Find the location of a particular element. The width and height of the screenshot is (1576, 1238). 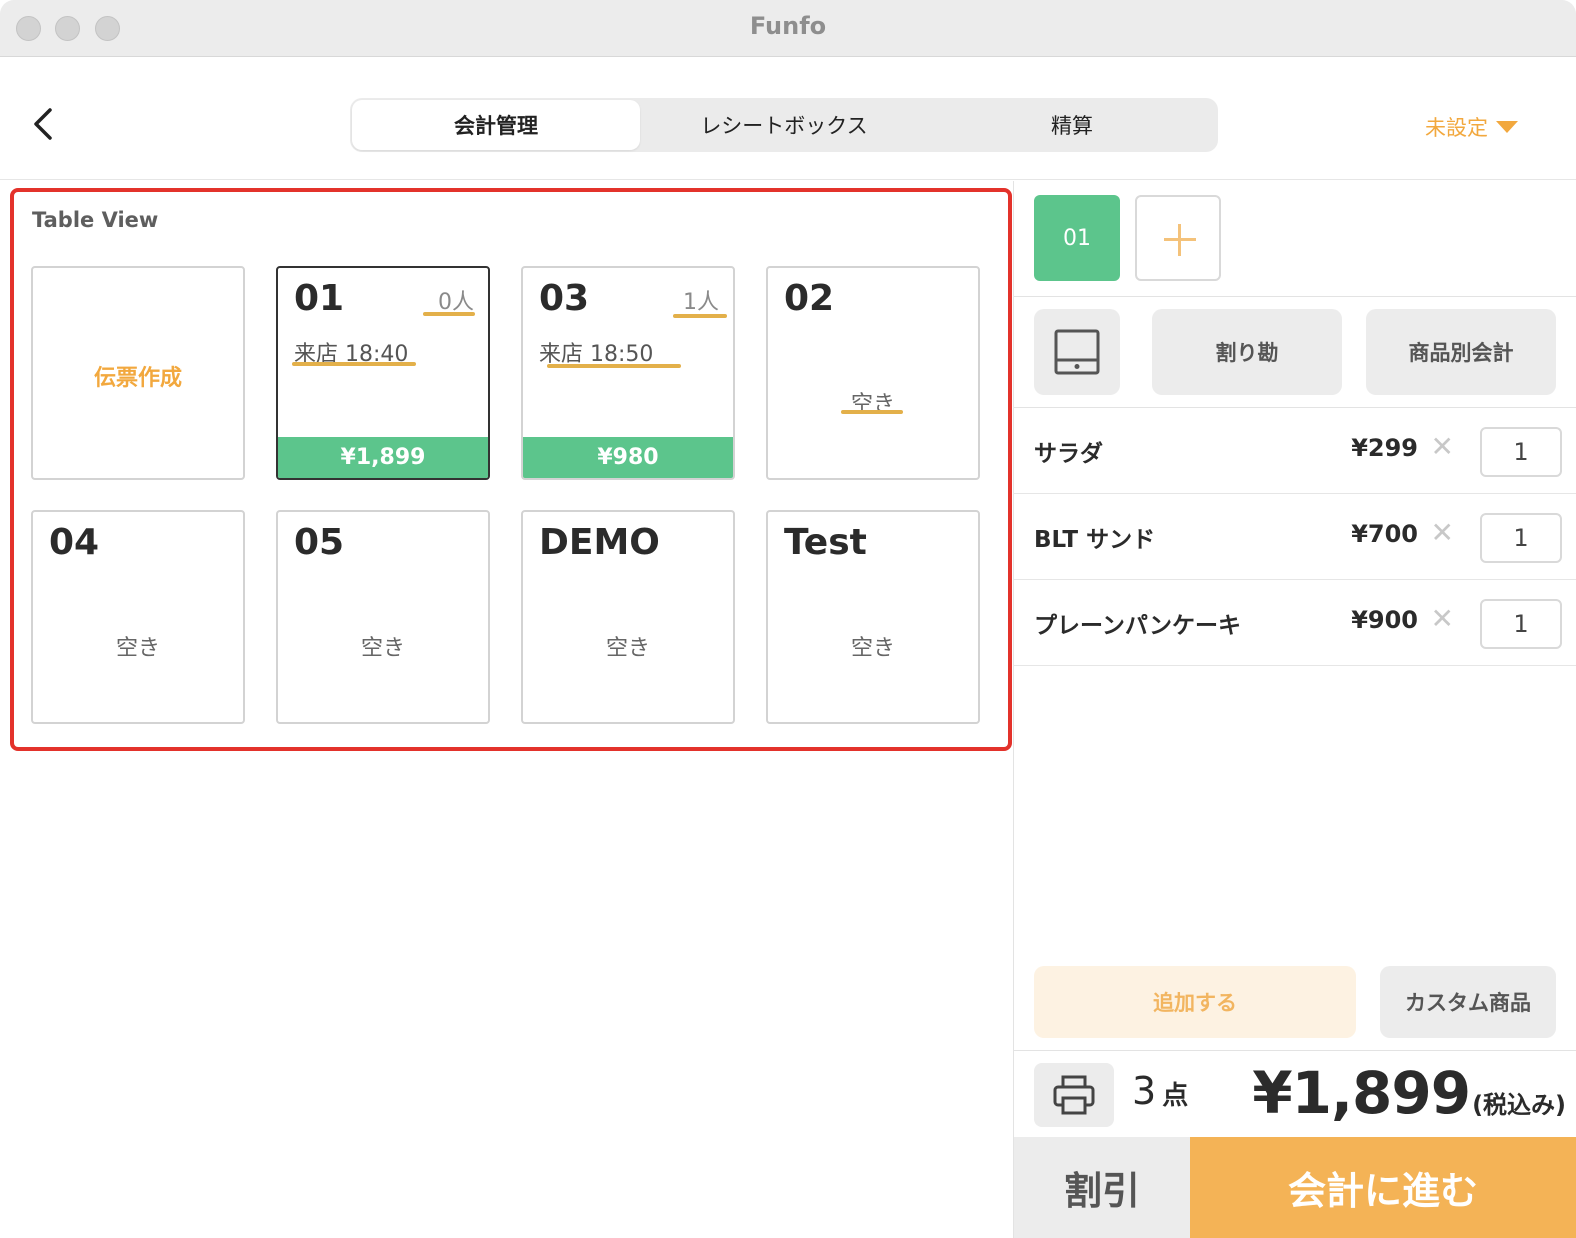

mode-tabs: 会計管理 レシートボックス 精算 is located at coordinates (784, 125).